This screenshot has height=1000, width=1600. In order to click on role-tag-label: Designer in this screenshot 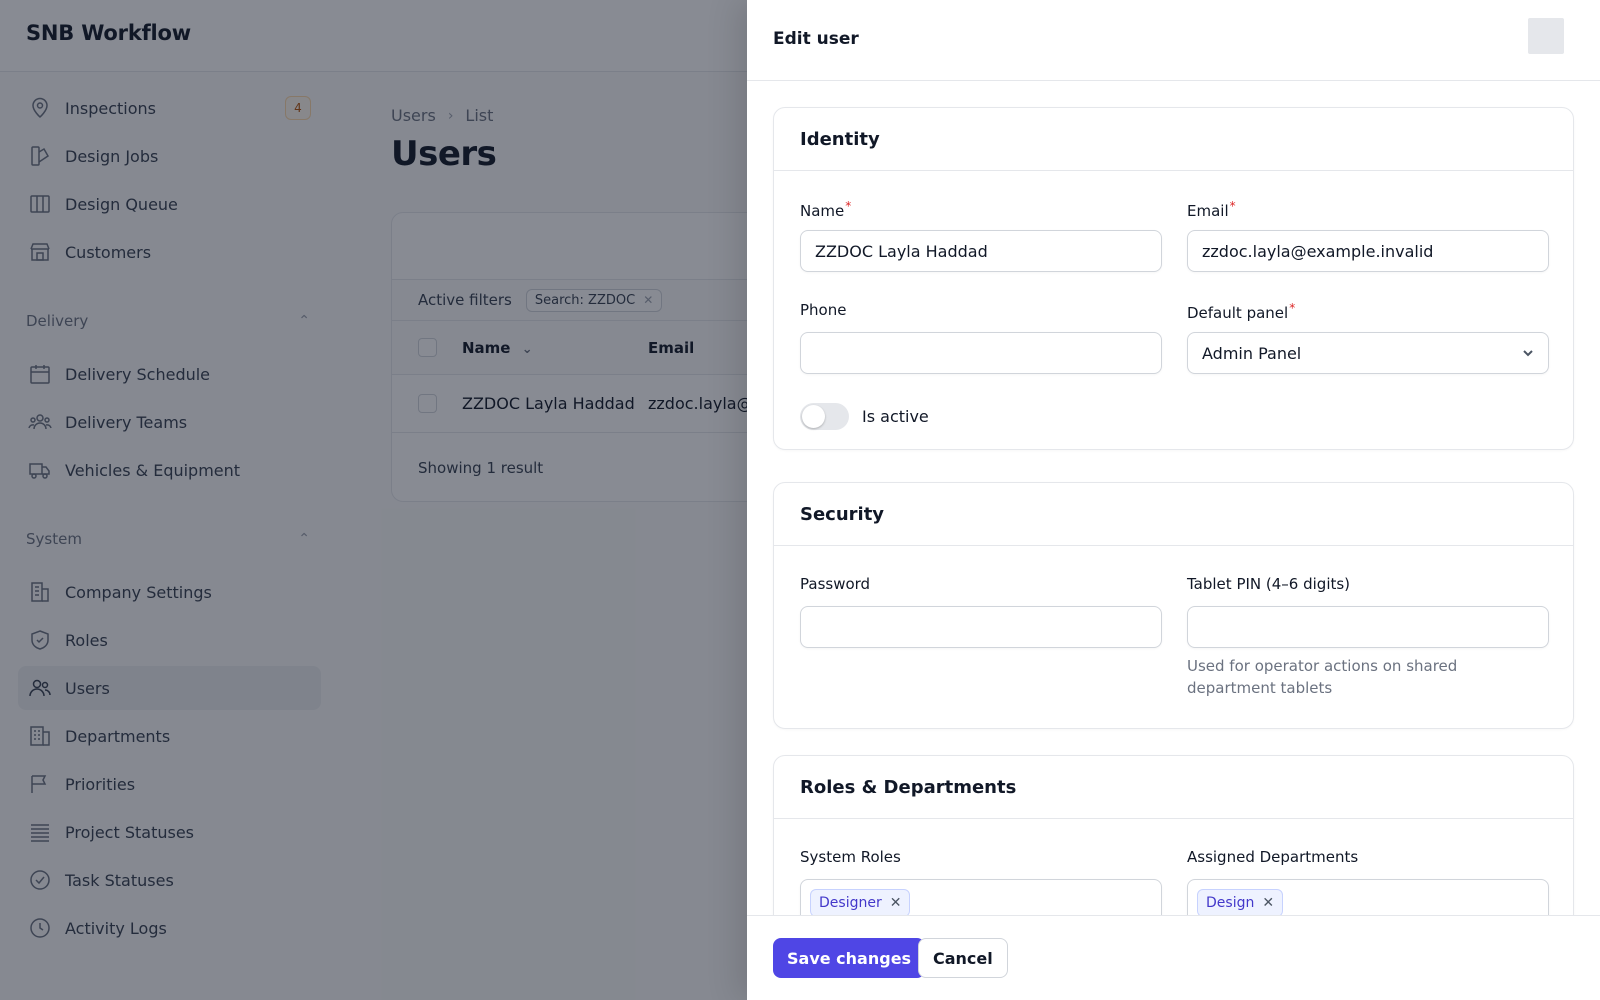, I will do `click(850, 903)`.